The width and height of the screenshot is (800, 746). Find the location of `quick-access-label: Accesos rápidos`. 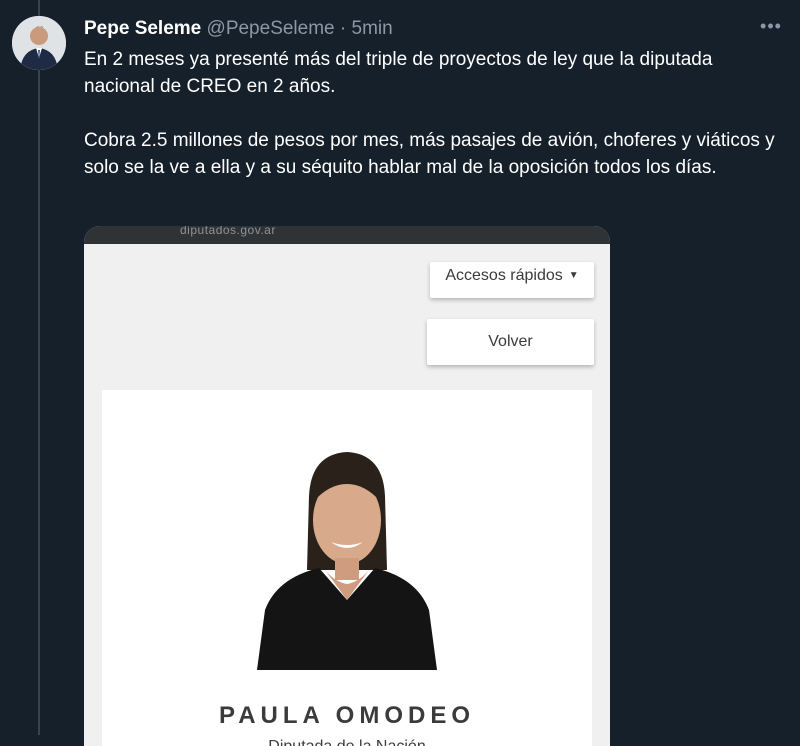

quick-access-label: Accesos rápidos is located at coordinates (504, 276).